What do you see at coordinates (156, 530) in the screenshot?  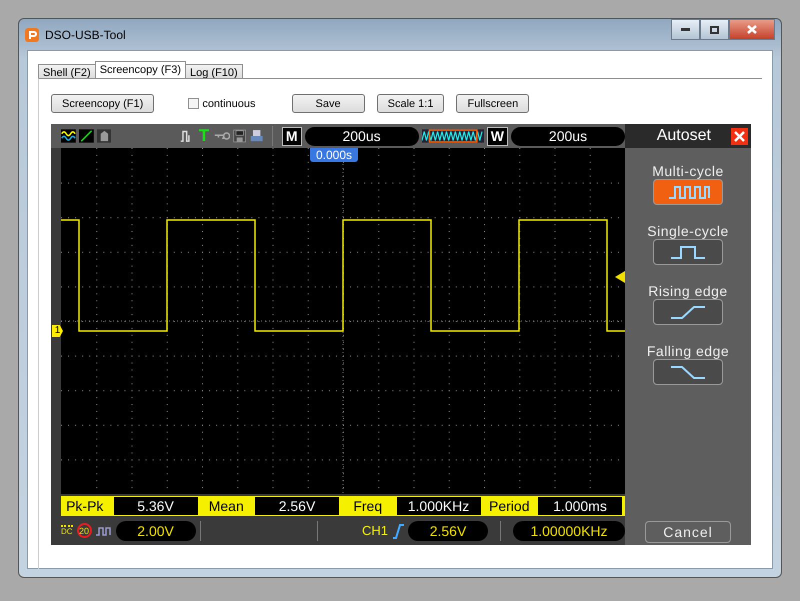 I see `volts-readout: 2.00V` at bounding box center [156, 530].